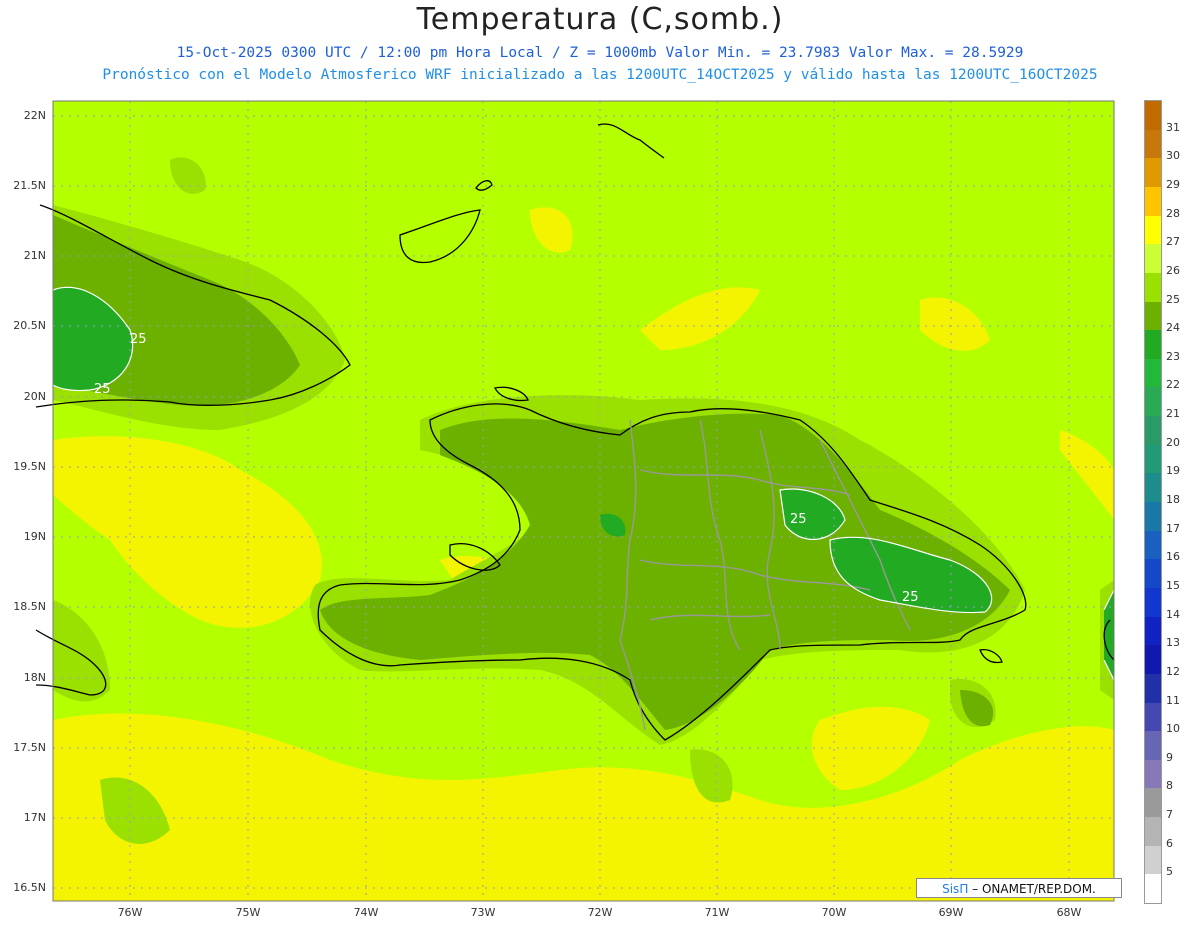  Describe the element at coordinates (1169, 843) in the screenshot. I see `color-scale-label: 6` at that location.